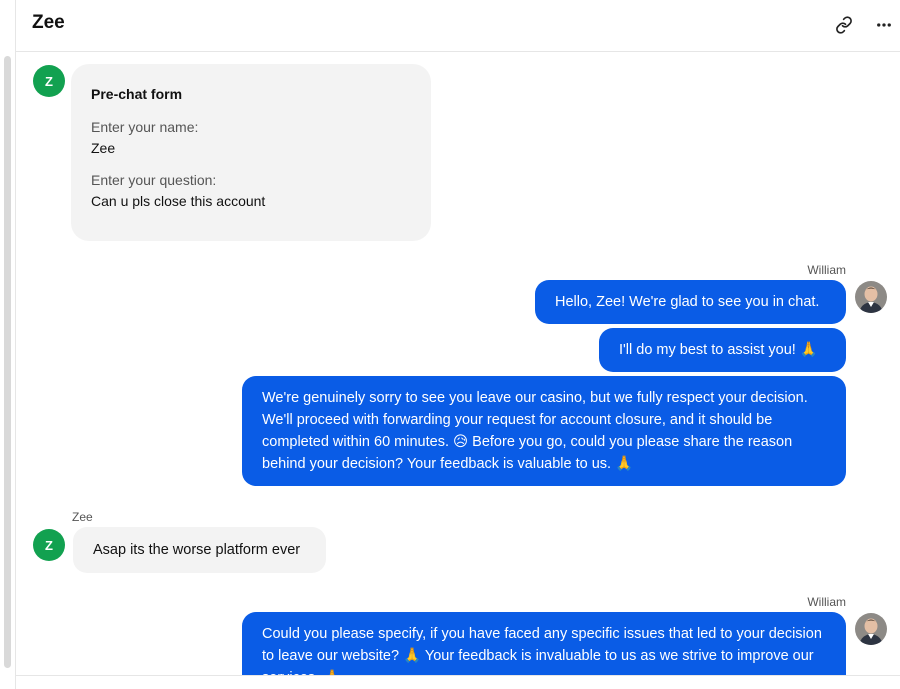 This screenshot has width=900, height=689. Describe the element at coordinates (82, 517) in the screenshot. I see `visitor-sender-name: Zee` at that location.